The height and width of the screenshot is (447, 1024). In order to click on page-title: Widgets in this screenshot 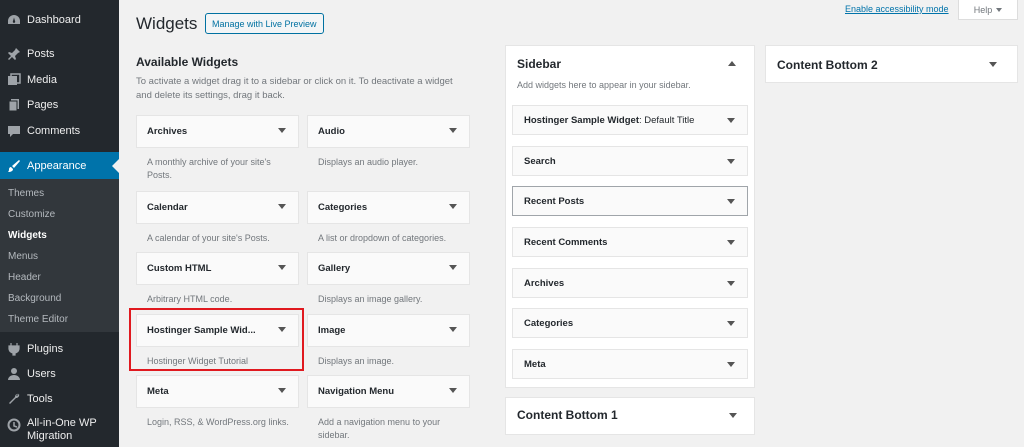, I will do `click(167, 23)`.